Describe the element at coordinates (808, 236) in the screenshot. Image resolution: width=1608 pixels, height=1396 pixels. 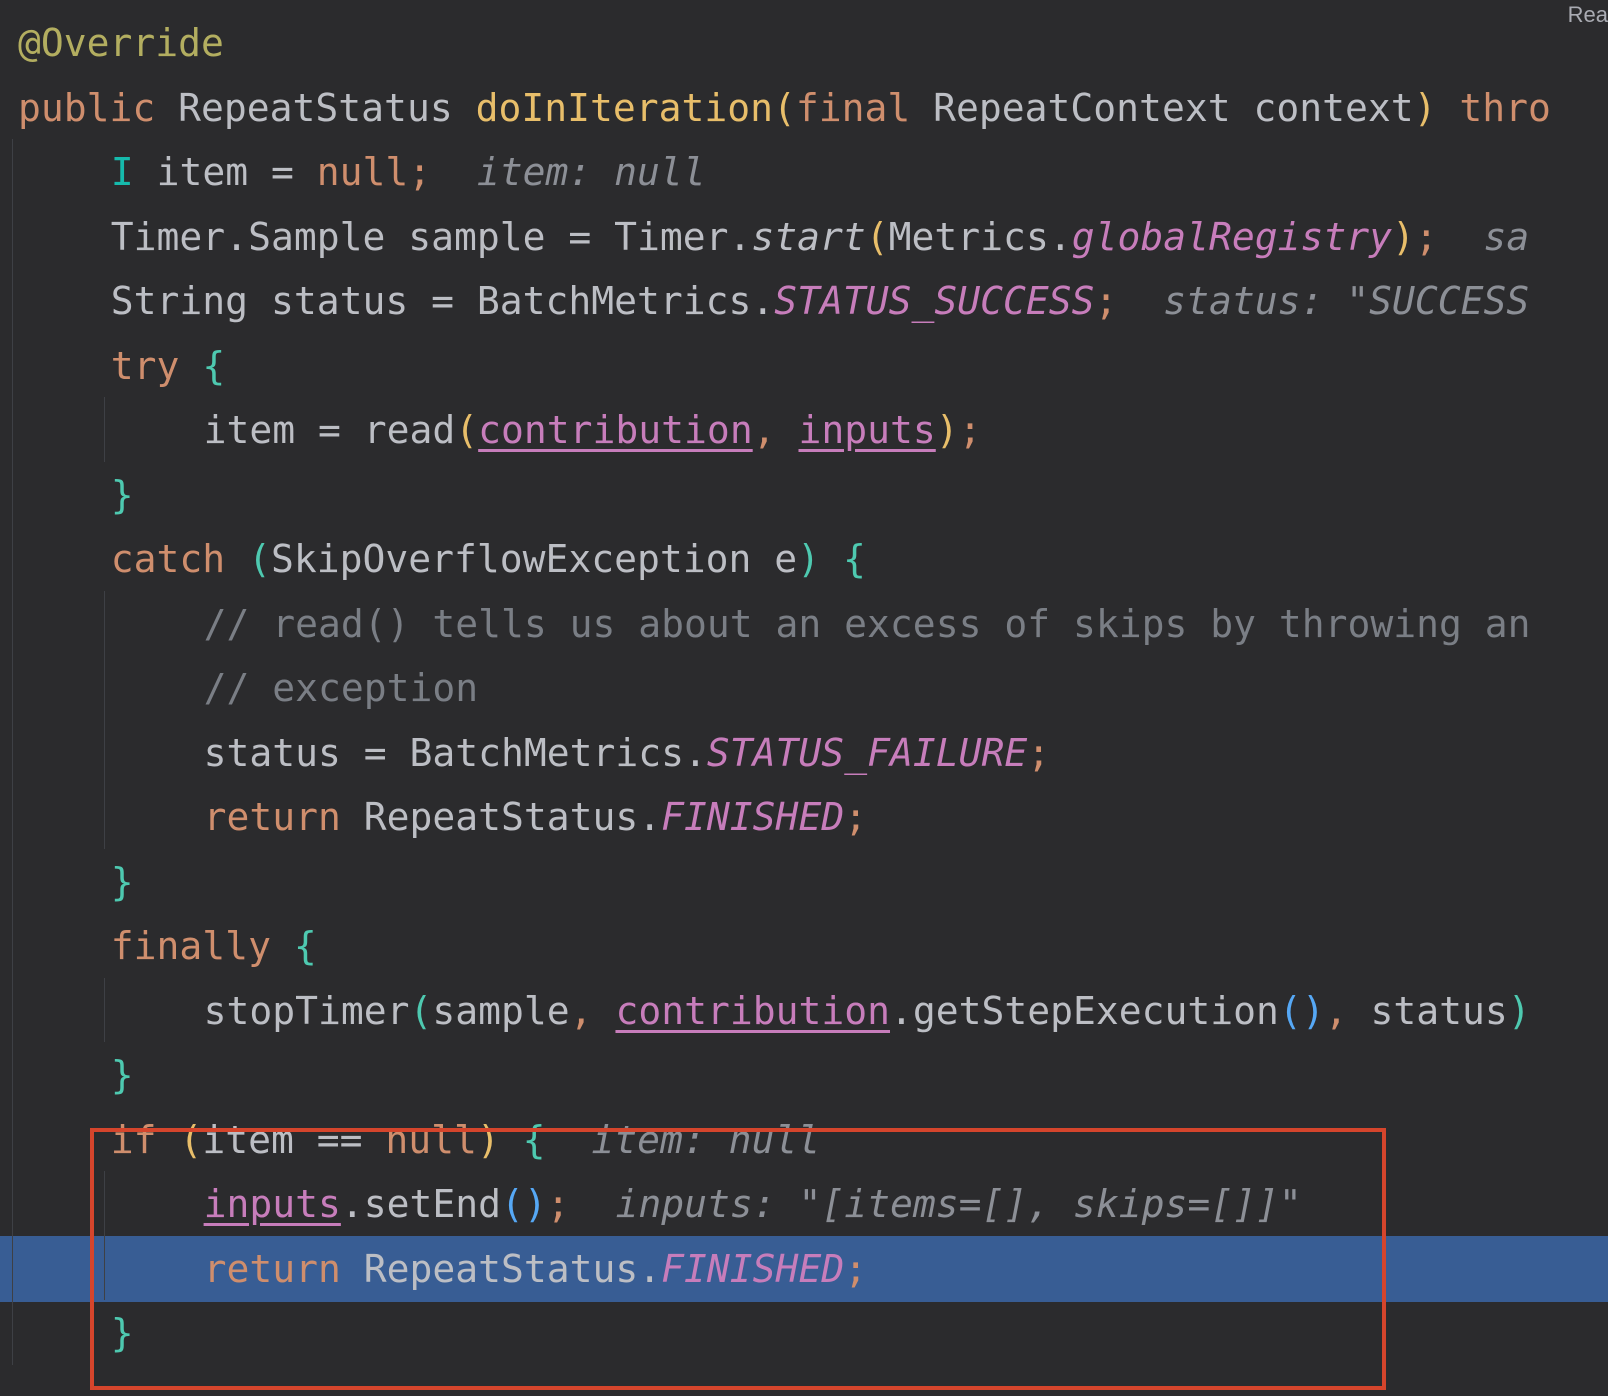
I see `code-token: start` at that location.